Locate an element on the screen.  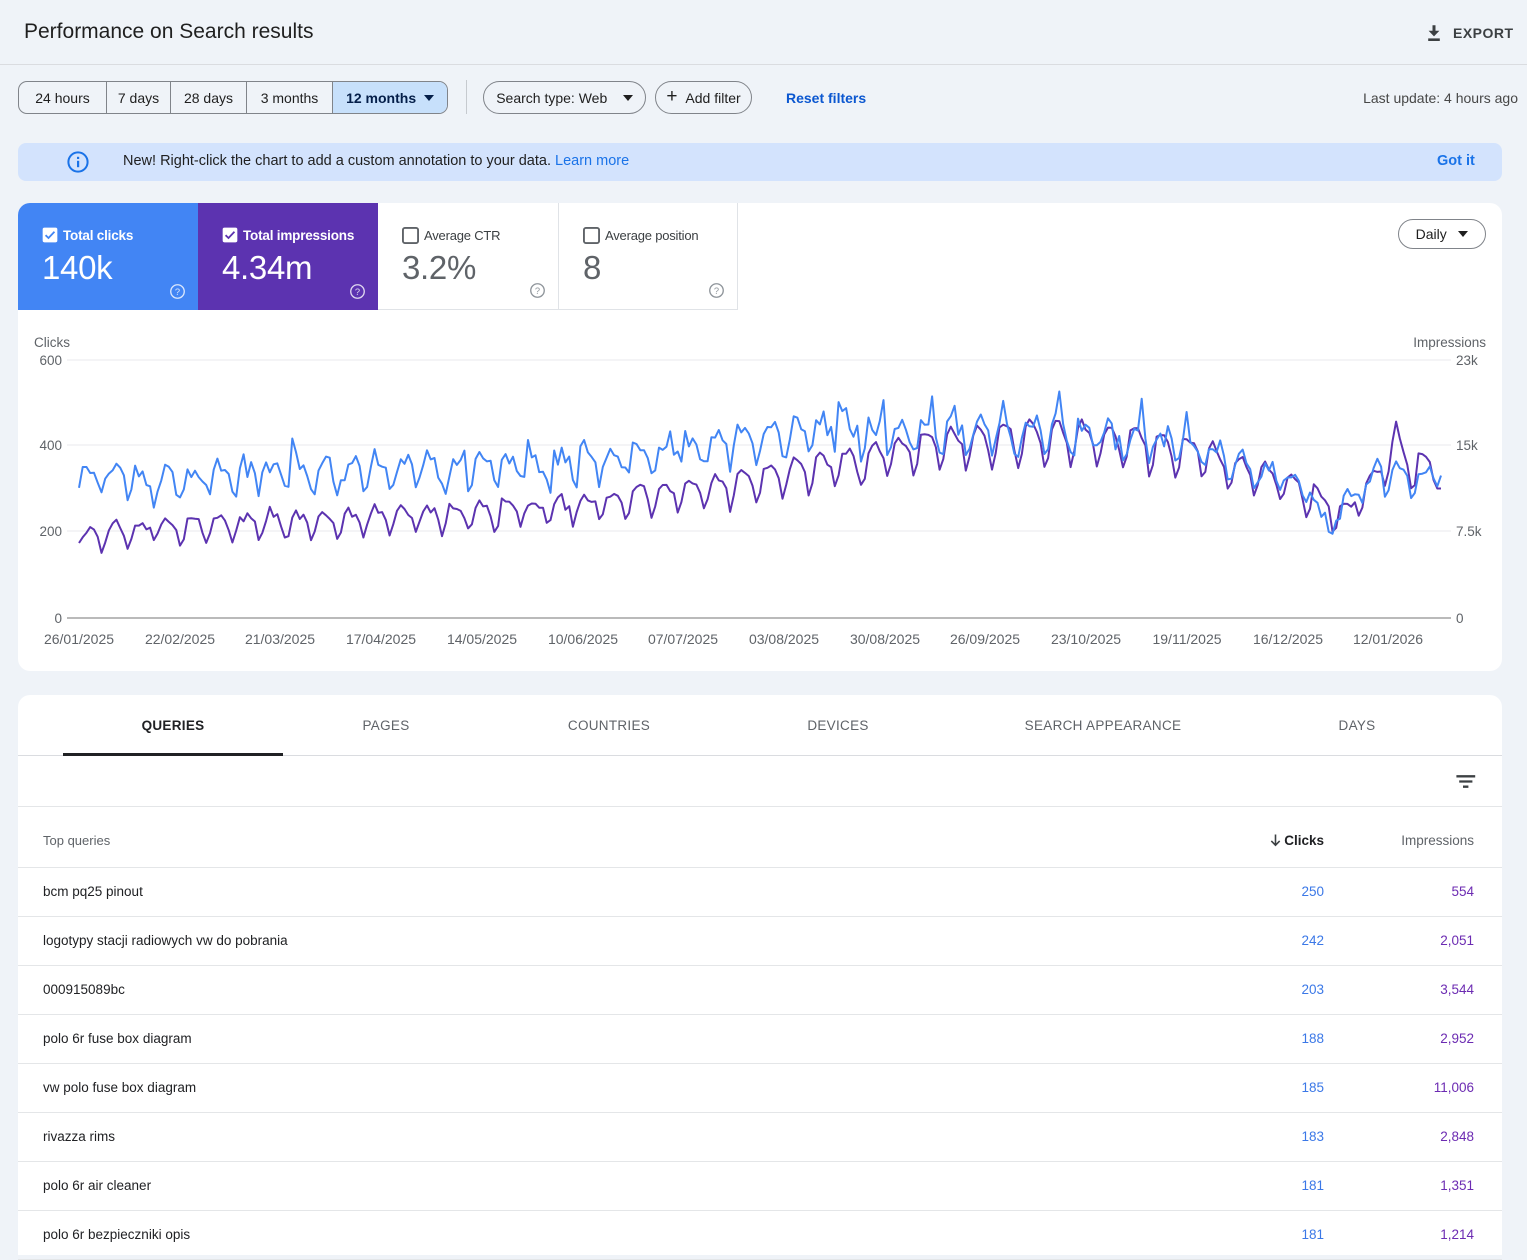
svg-text: 07/07/2025 is located at coordinates (683, 639).